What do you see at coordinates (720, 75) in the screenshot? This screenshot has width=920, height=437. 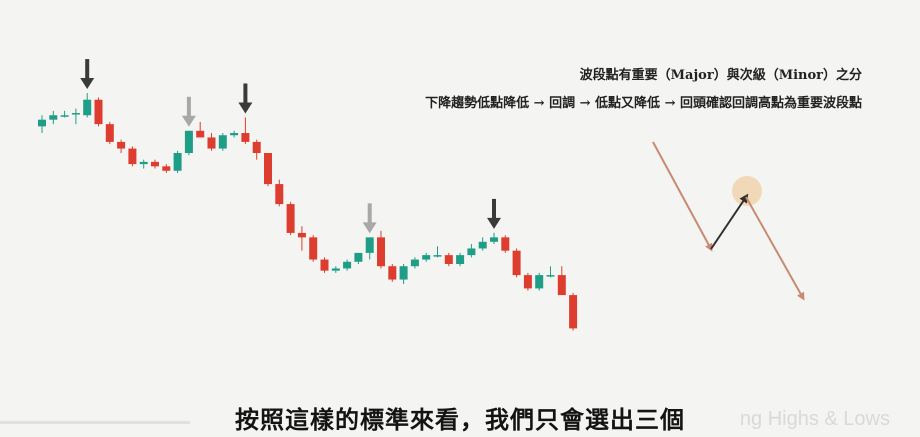 I see `note-major-minor: 波段點有重要（Major）與次級（Minor）之分` at bounding box center [720, 75].